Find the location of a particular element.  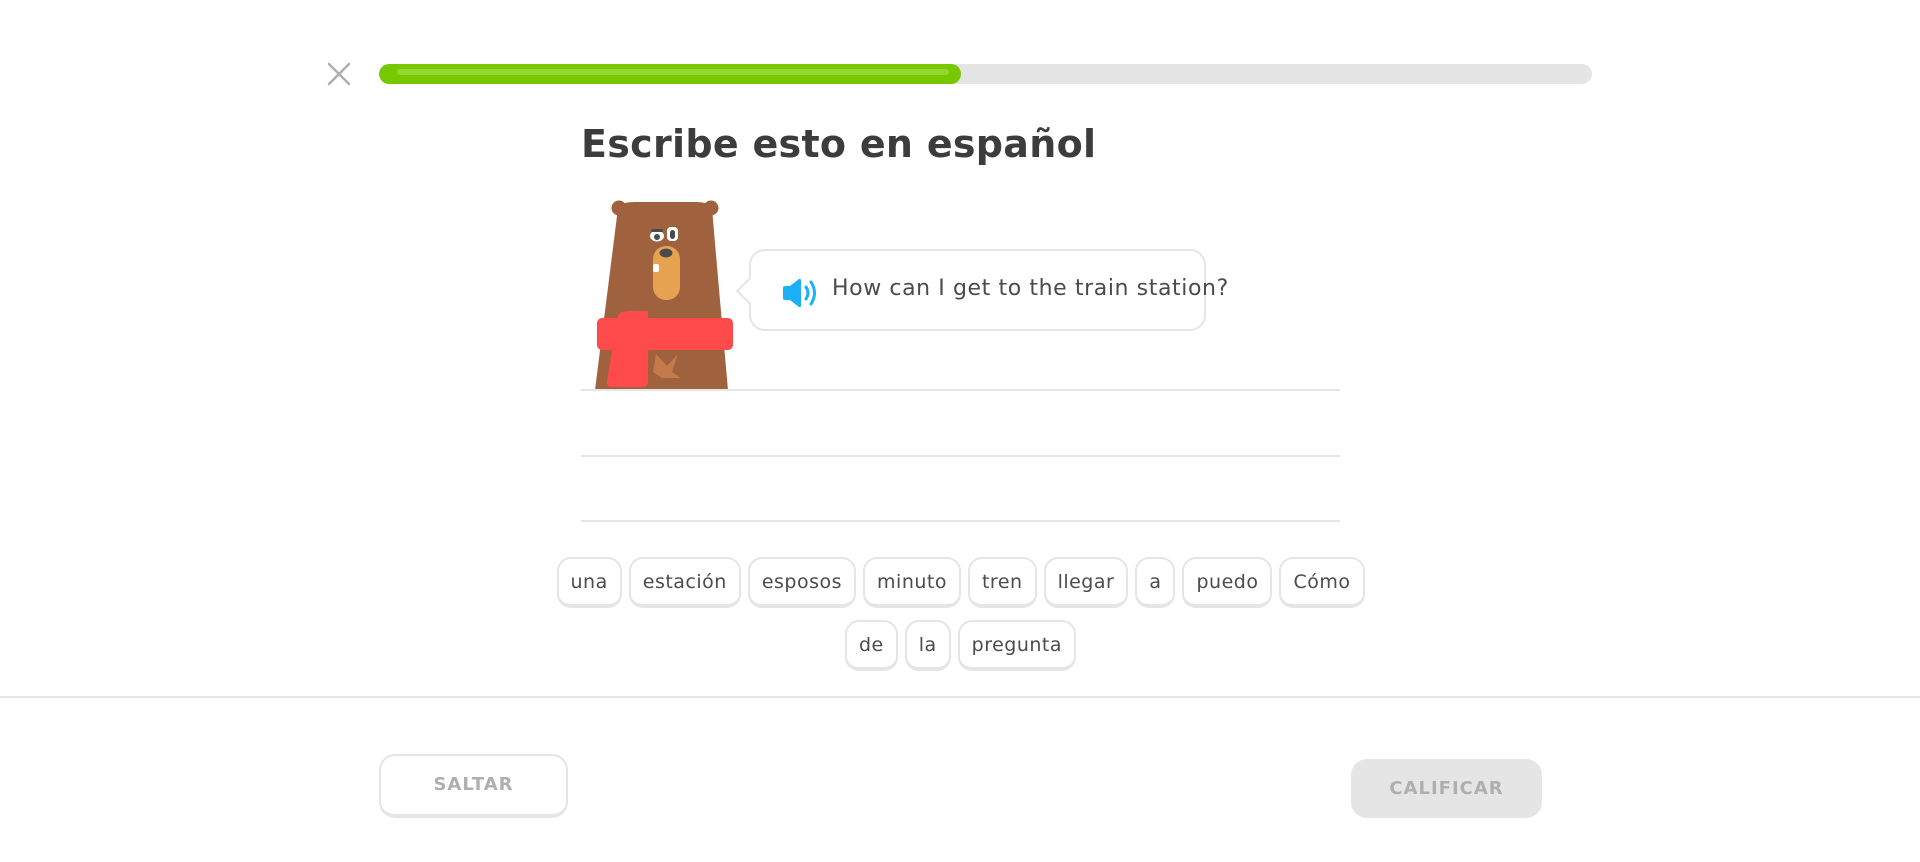

word-tile: puedo is located at coordinates (1227, 582).